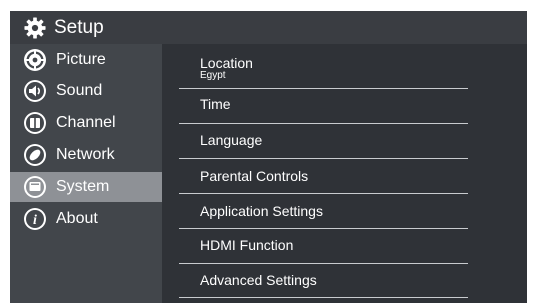 The image size is (535, 307). What do you see at coordinates (258, 280) in the screenshot?
I see `menu-item-label: Advanced Settings` at bounding box center [258, 280].